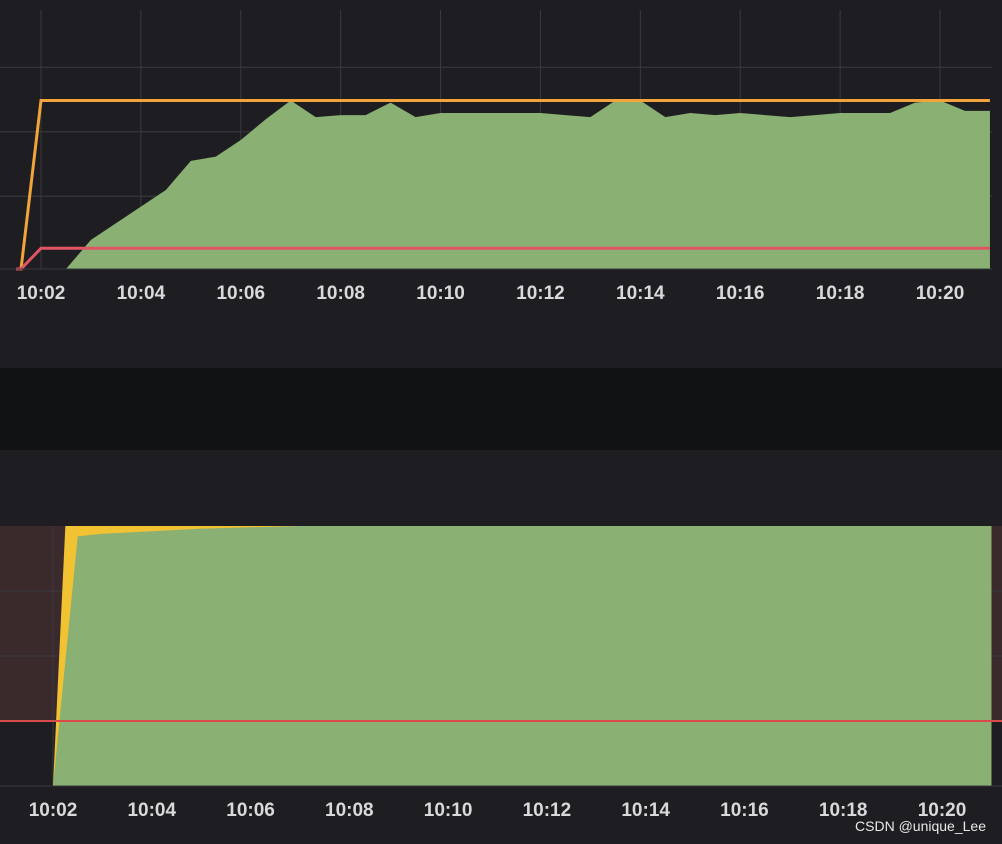 The width and height of the screenshot is (1002, 844). I want to click on x-tick-label: 10:18, so click(840, 293).